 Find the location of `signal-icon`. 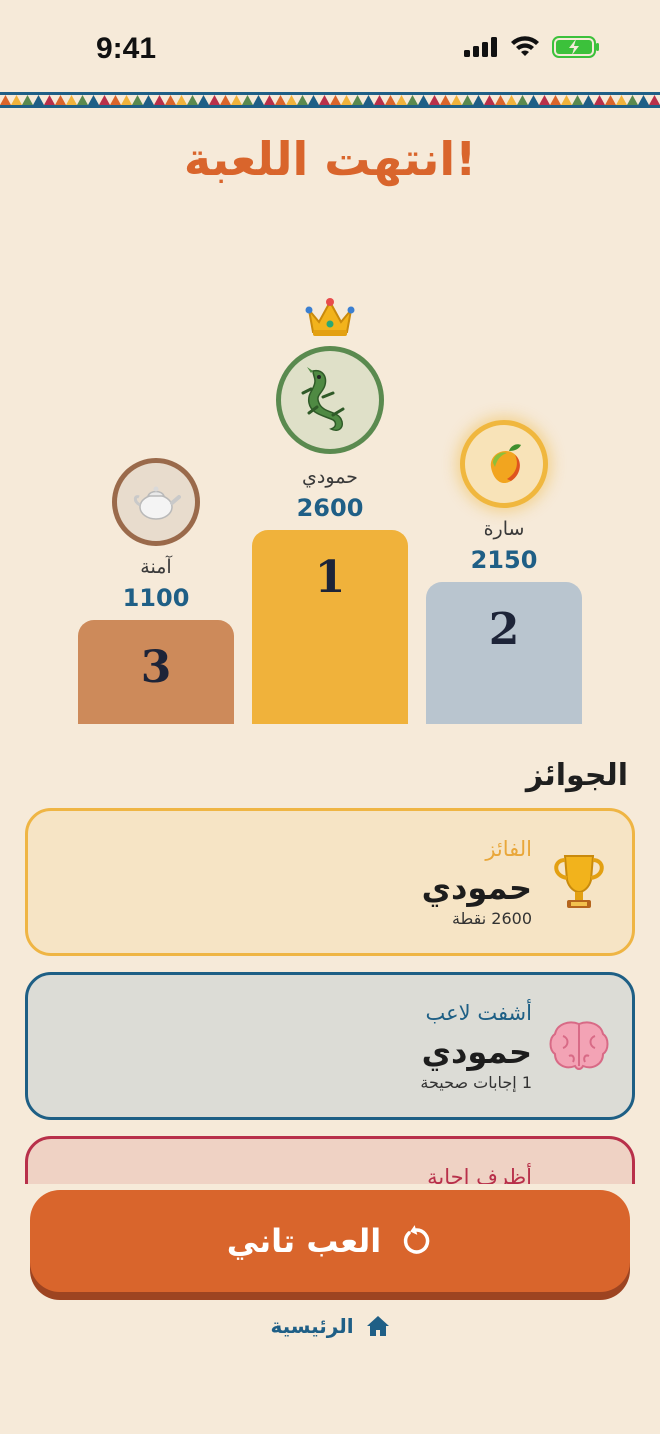

signal-icon is located at coordinates (480, 47).